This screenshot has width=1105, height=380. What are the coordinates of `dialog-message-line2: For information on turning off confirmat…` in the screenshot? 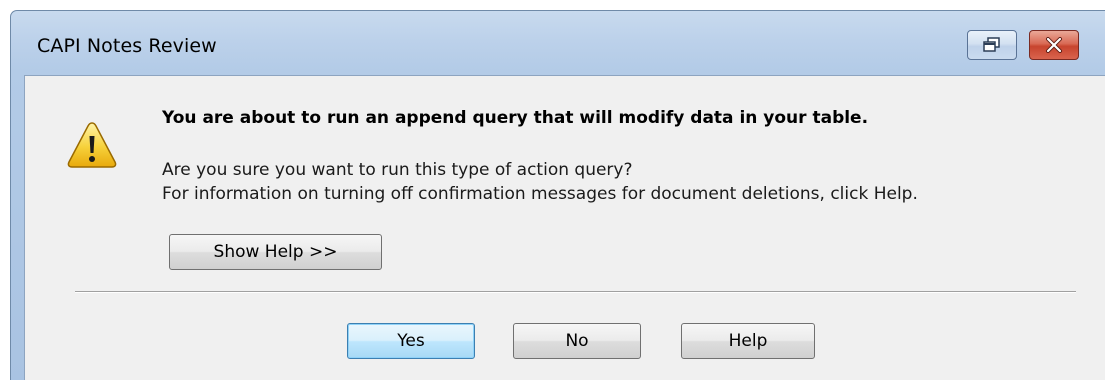 It's located at (540, 194).